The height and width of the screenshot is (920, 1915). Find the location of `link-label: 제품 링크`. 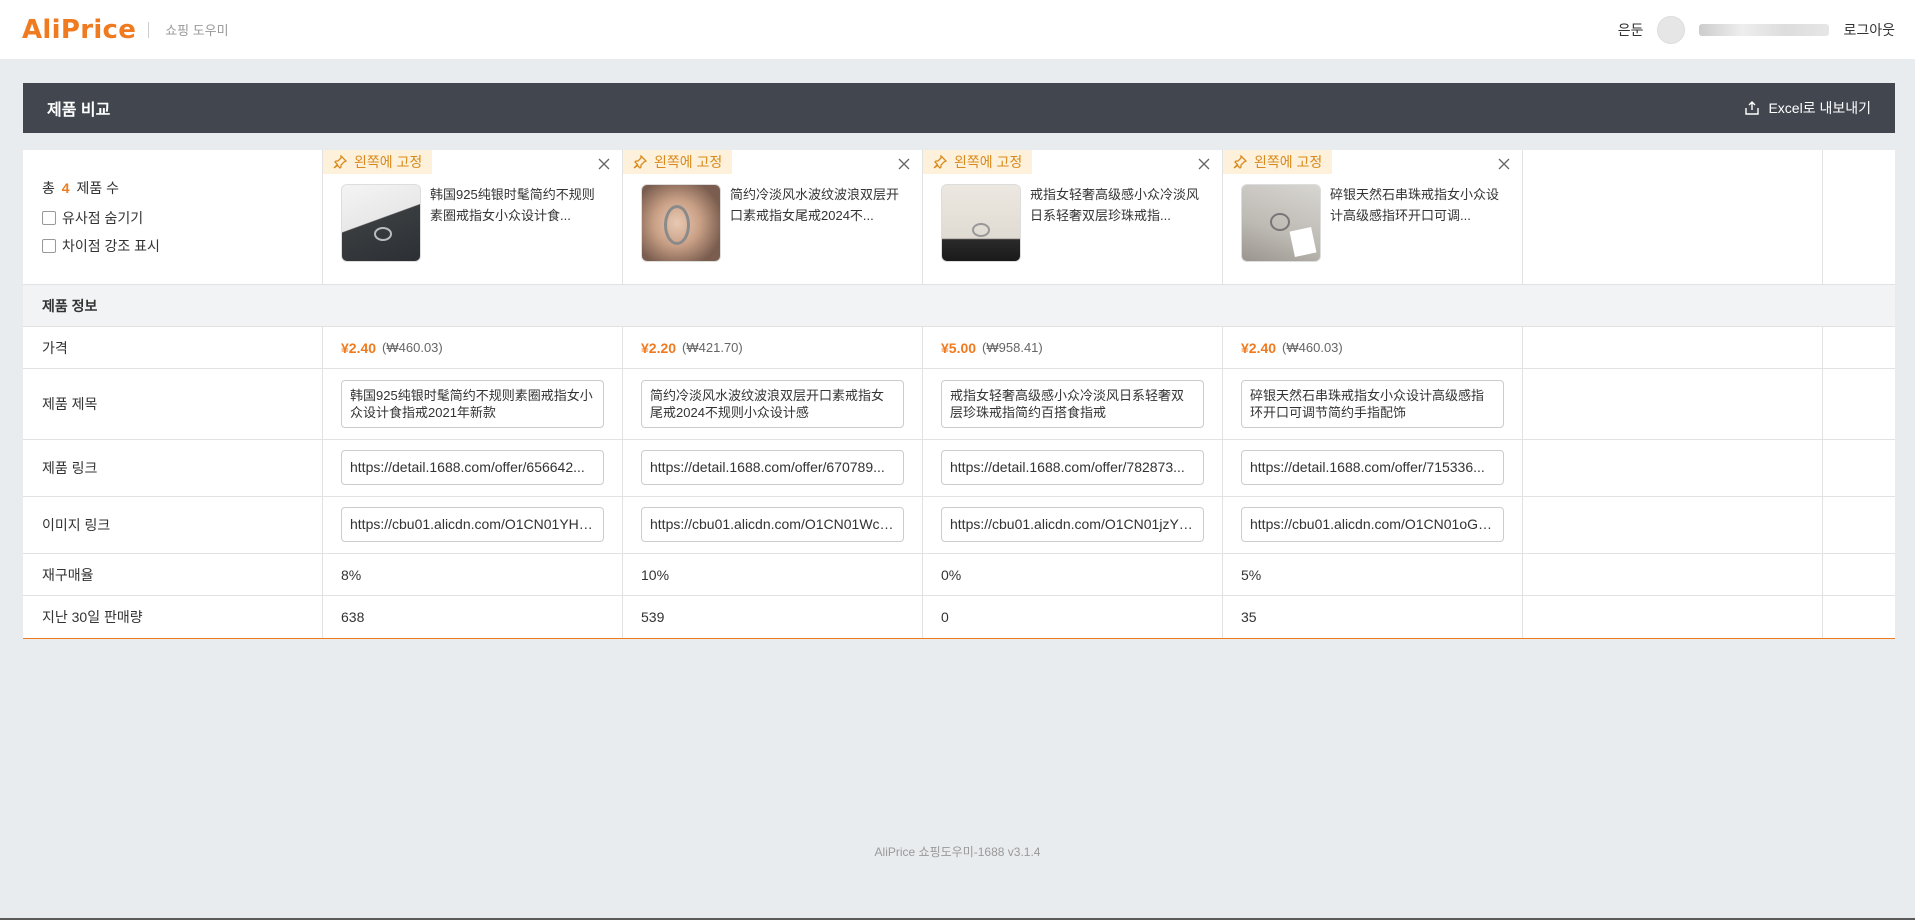

link-label: 제품 링크 is located at coordinates (70, 468).